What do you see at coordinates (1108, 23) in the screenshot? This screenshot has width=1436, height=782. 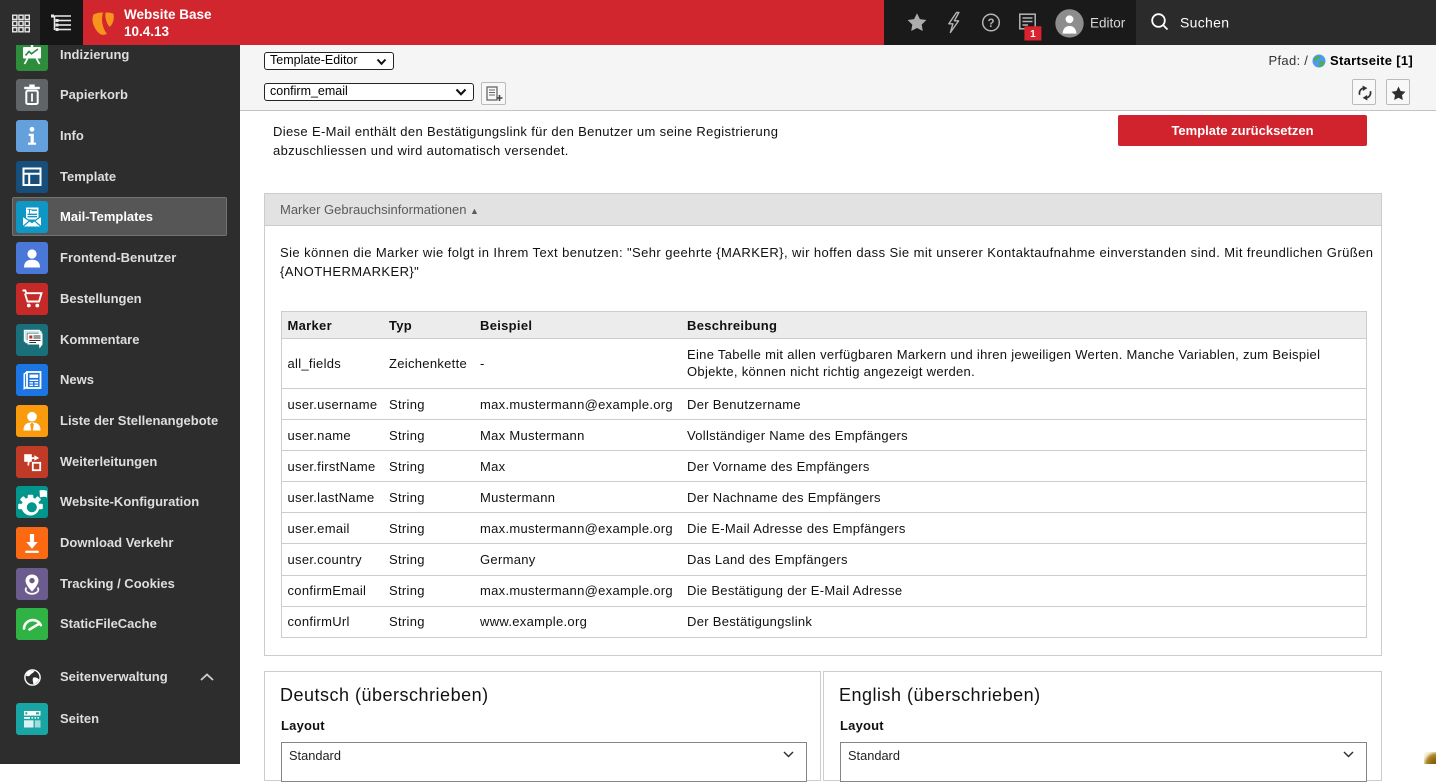 I see `svg-text: Editor` at bounding box center [1108, 23].